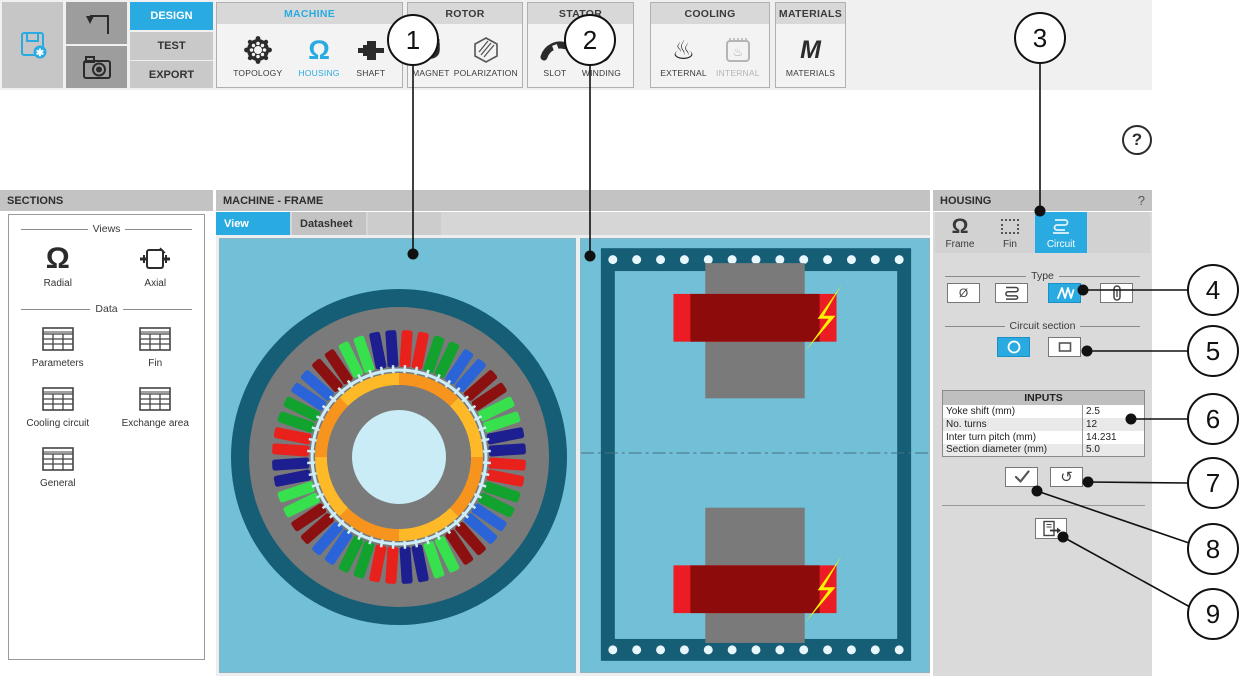  Describe the element at coordinates (35, 200) in the screenshot. I see `sections-title: SECTIONS` at that location.